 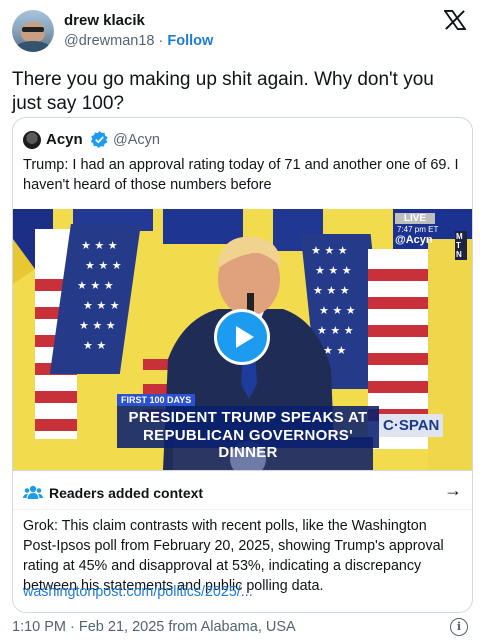 What do you see at coordinates (64, 139) in the screenshot?
I see `quoted-display-name: Acyn` at bounding box center [64, 139].